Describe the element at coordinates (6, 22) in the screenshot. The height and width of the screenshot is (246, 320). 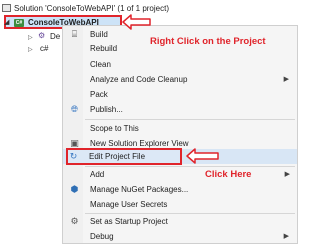
I see `expand-caret-icon: ◢` at that location.